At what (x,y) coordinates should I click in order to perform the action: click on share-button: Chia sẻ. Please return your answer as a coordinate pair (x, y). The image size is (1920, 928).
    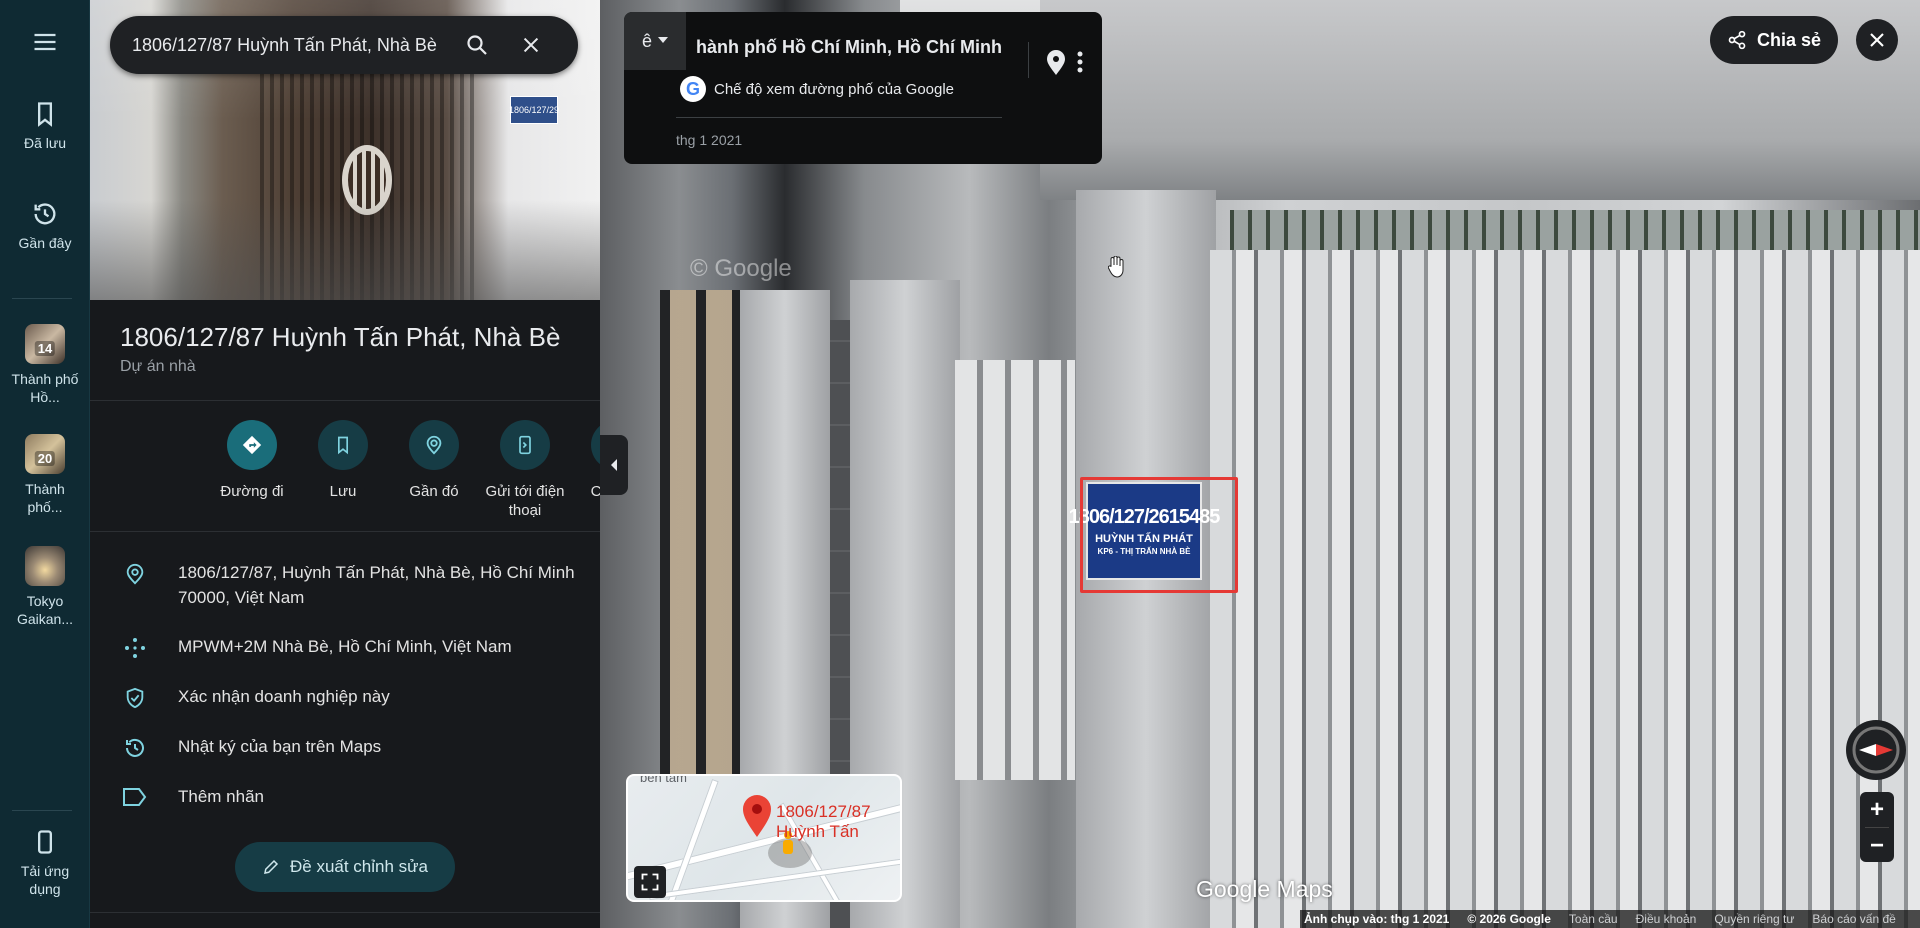
    Looking at the image, I should click on (1774, 40).